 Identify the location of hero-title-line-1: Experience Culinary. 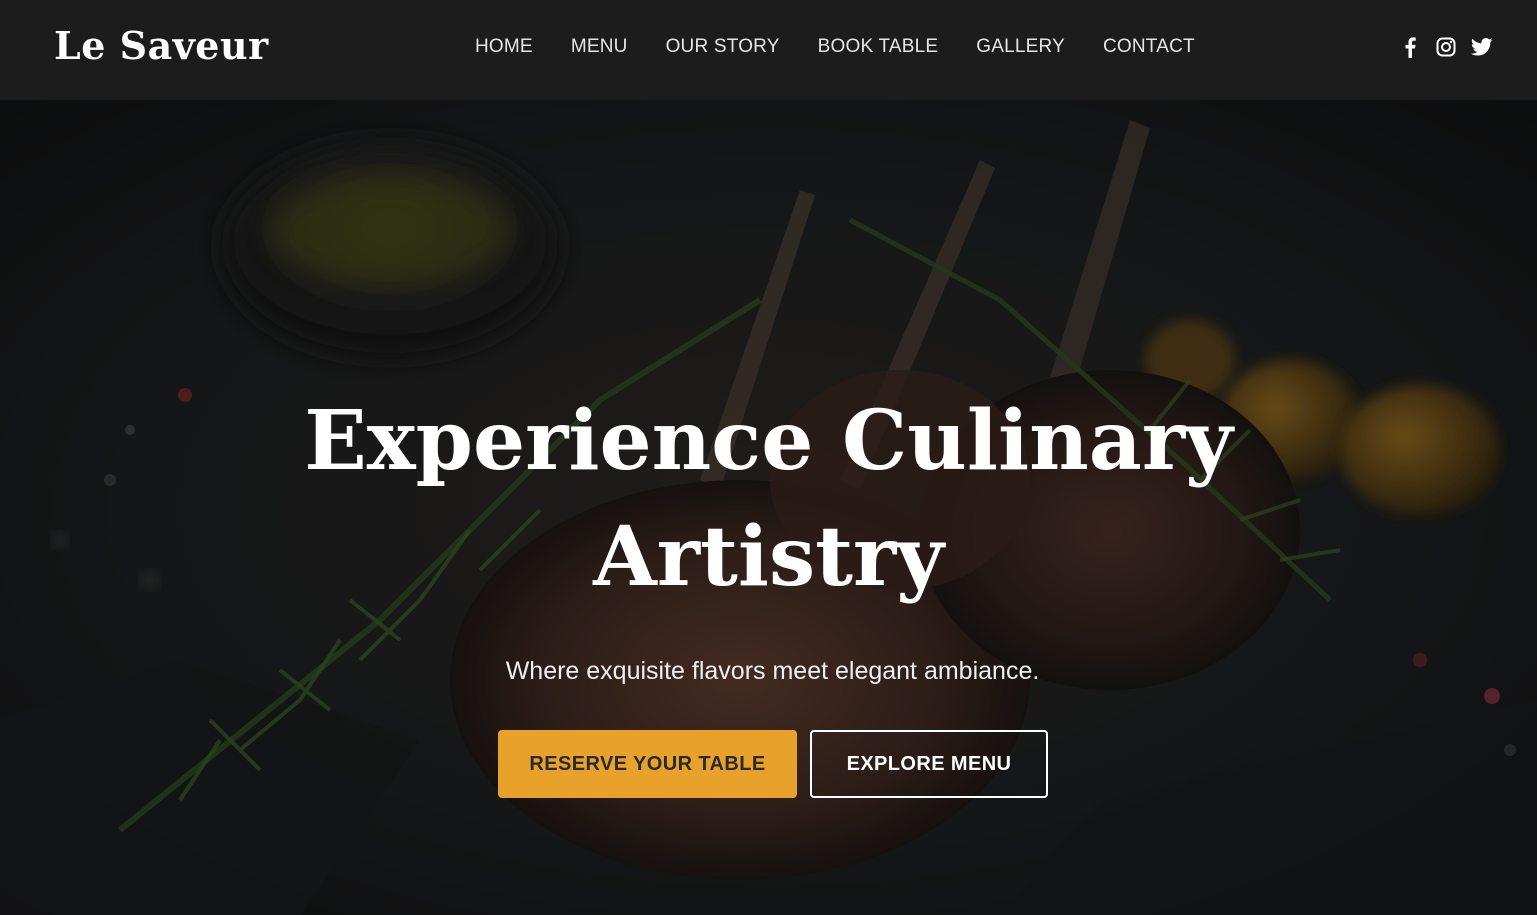
(768, 441).